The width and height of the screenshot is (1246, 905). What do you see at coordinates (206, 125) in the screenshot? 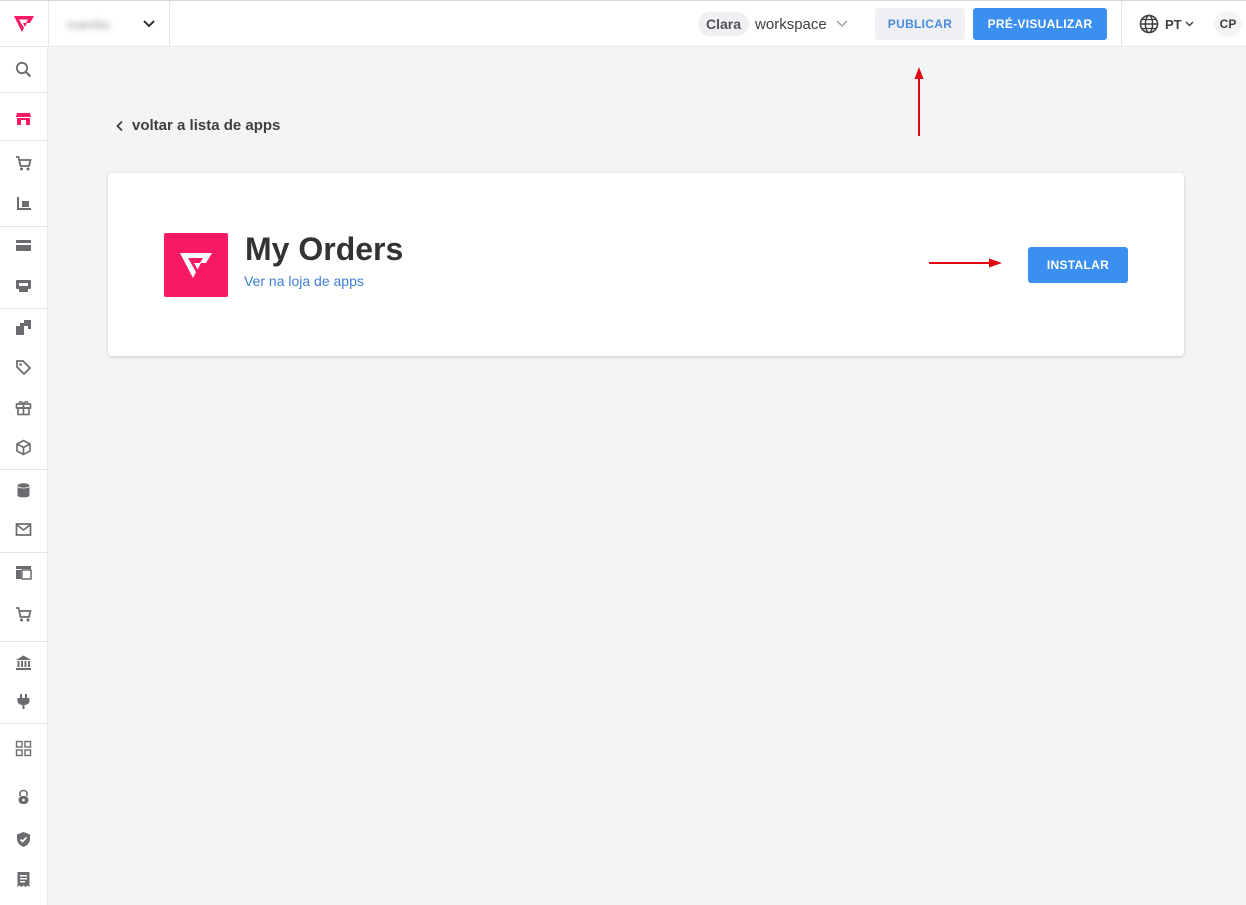
I see `back-link-label: voltar a lista de apps` at bounding box center [206, 125].